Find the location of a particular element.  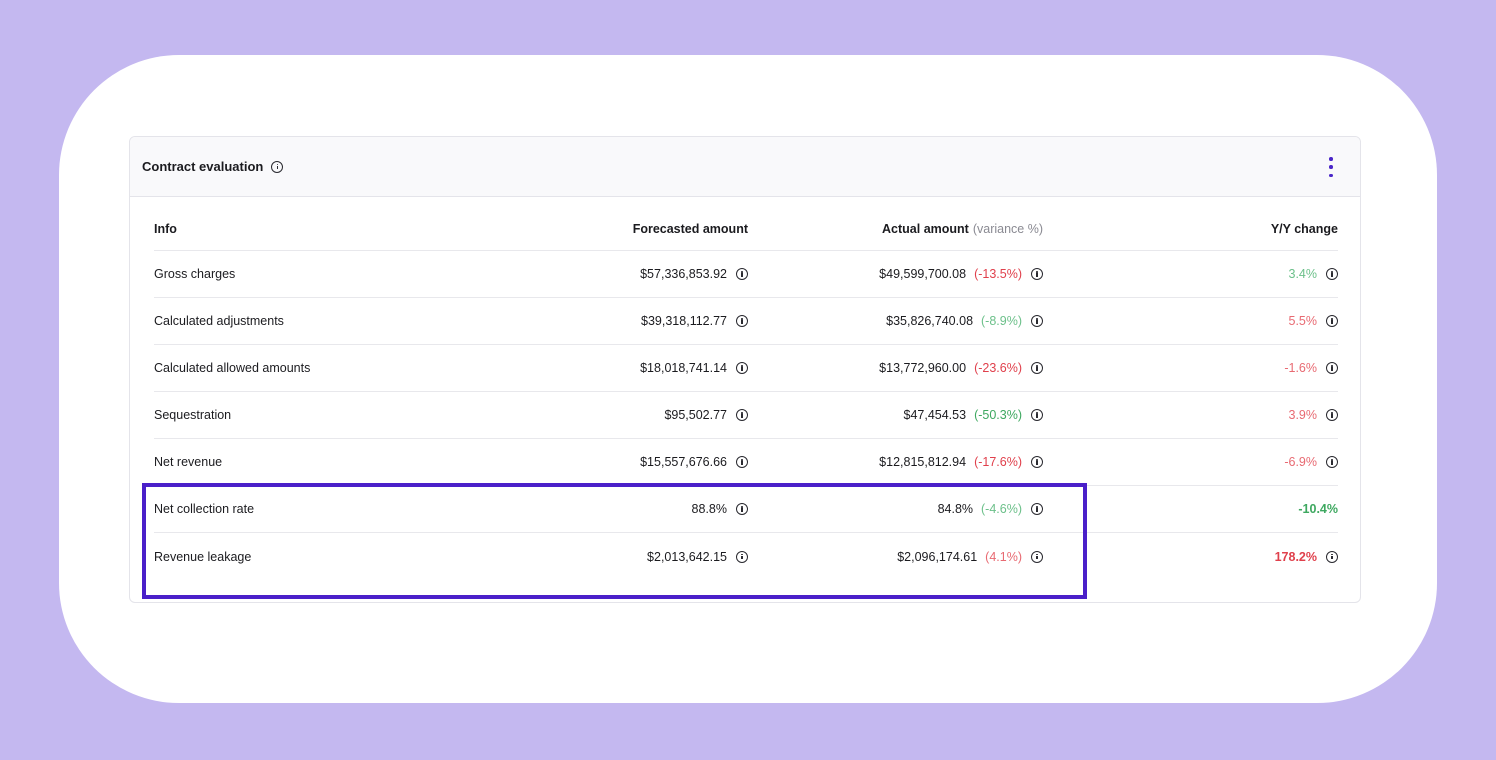

forecasted-cell: $57,336,853.92 is located at coordinates (694, 274).